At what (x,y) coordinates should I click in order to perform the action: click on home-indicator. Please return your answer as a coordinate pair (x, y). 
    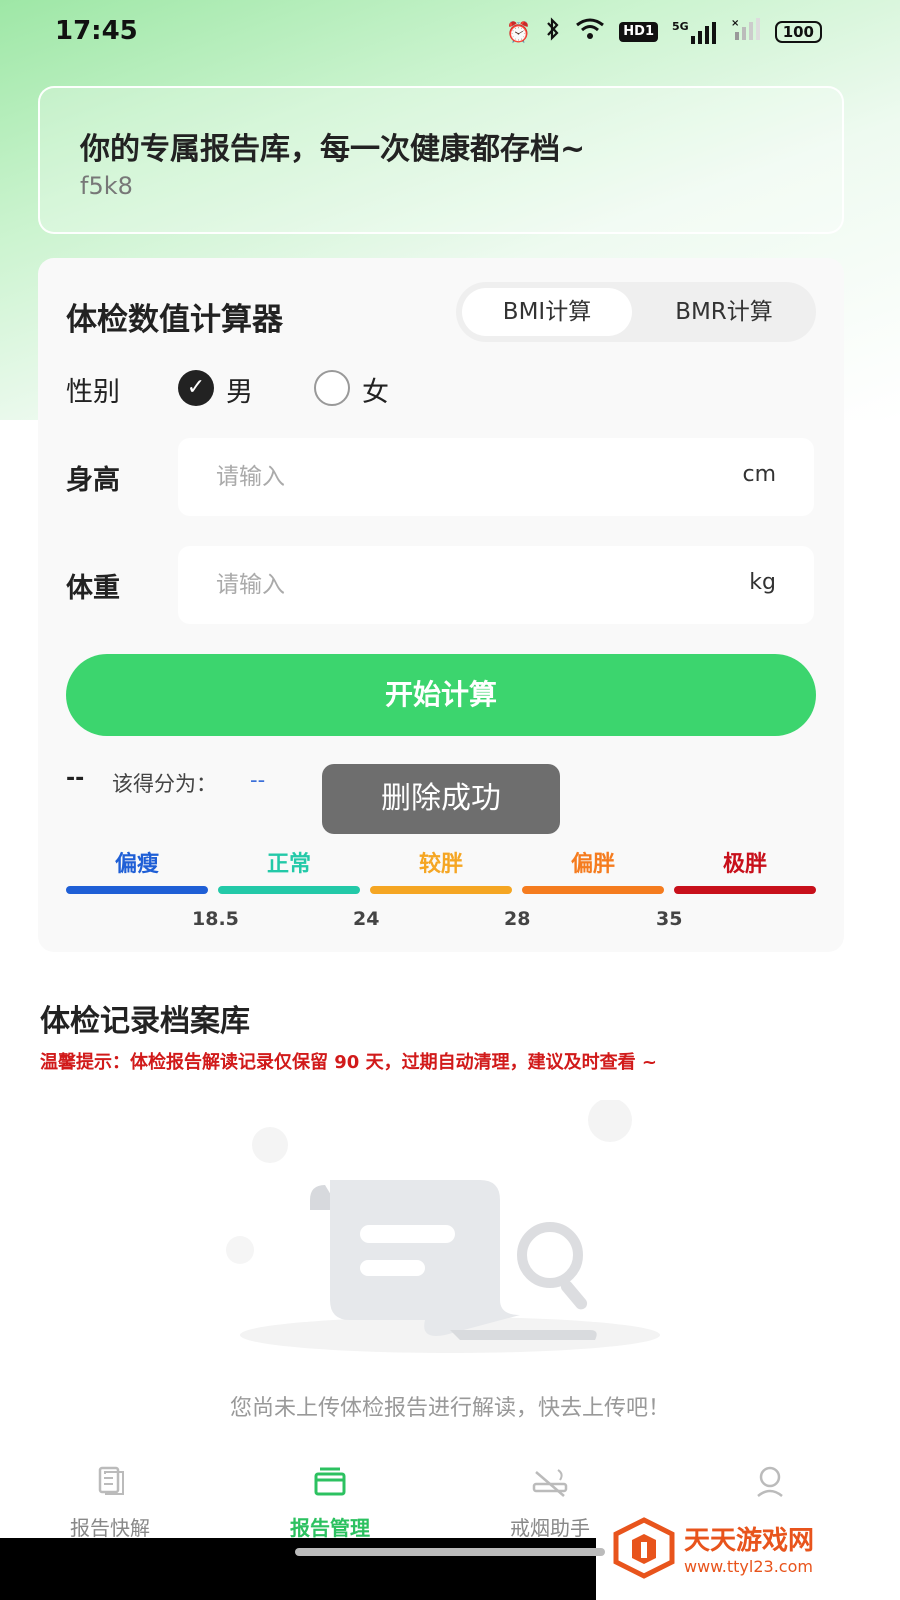
    Looking at the image, I should click on (450, 1552).